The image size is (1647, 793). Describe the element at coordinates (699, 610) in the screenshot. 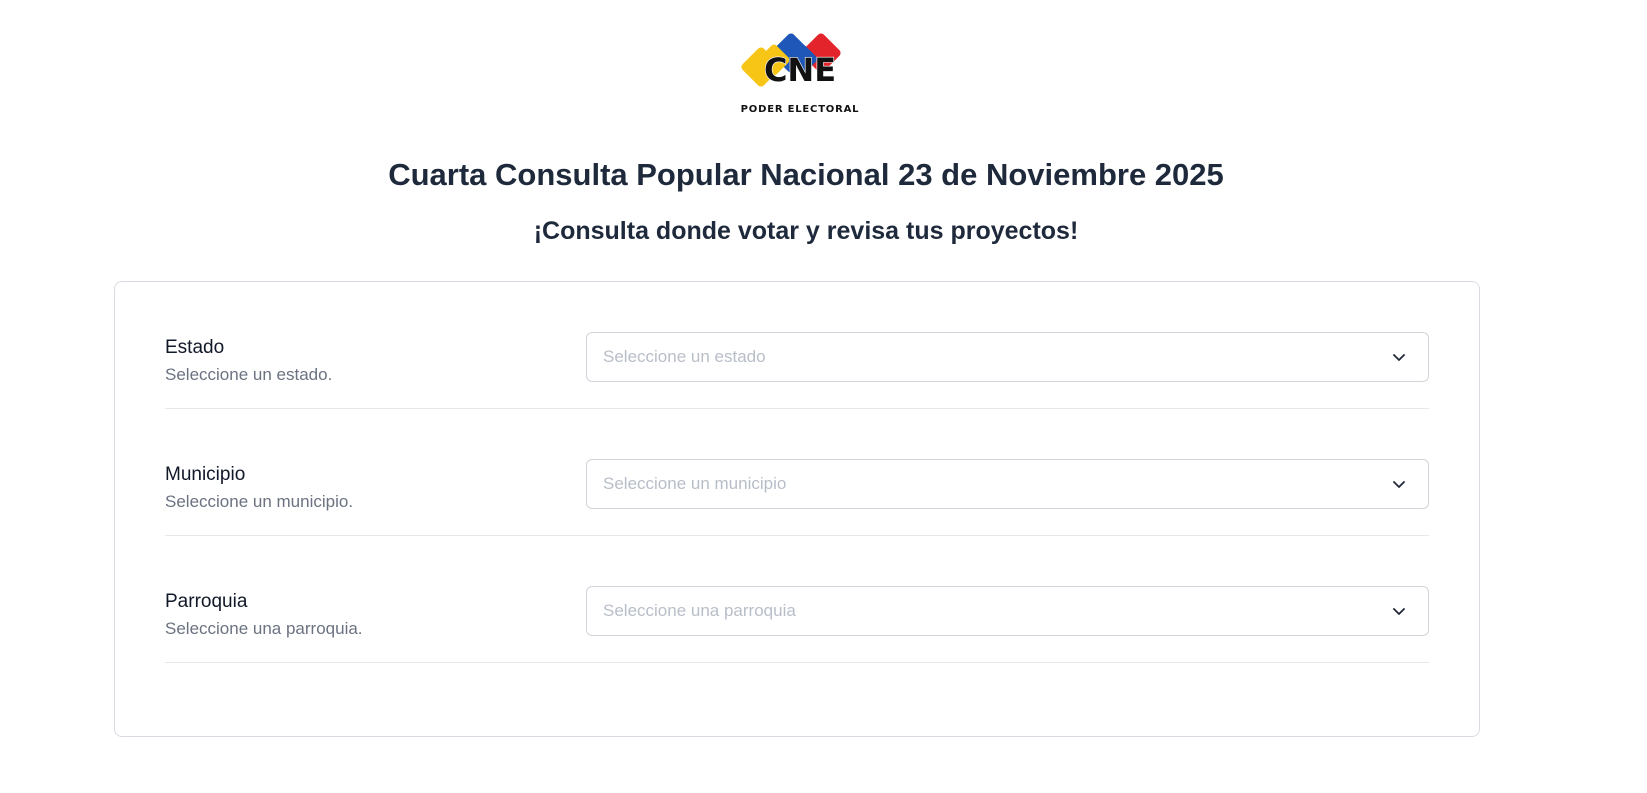

I see `parroquia-select-placeholder: Seleccione una parroquia` at that location.